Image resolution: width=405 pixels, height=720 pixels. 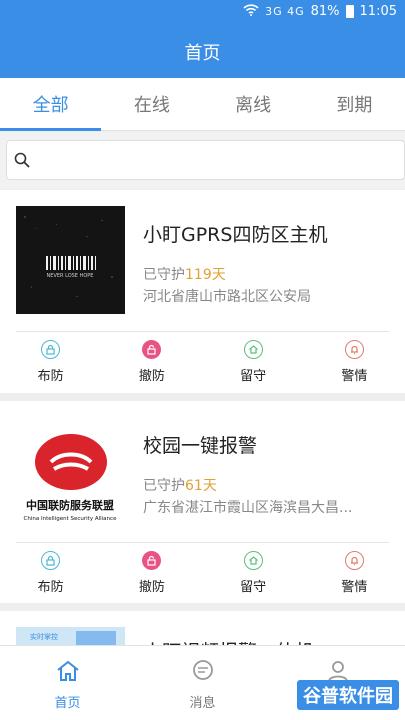 What do you see at coordinates (202, 13) in the screenshot?
I see `status-bar: 3G 4G 81% 11:05` at bounding box center [202, 13].